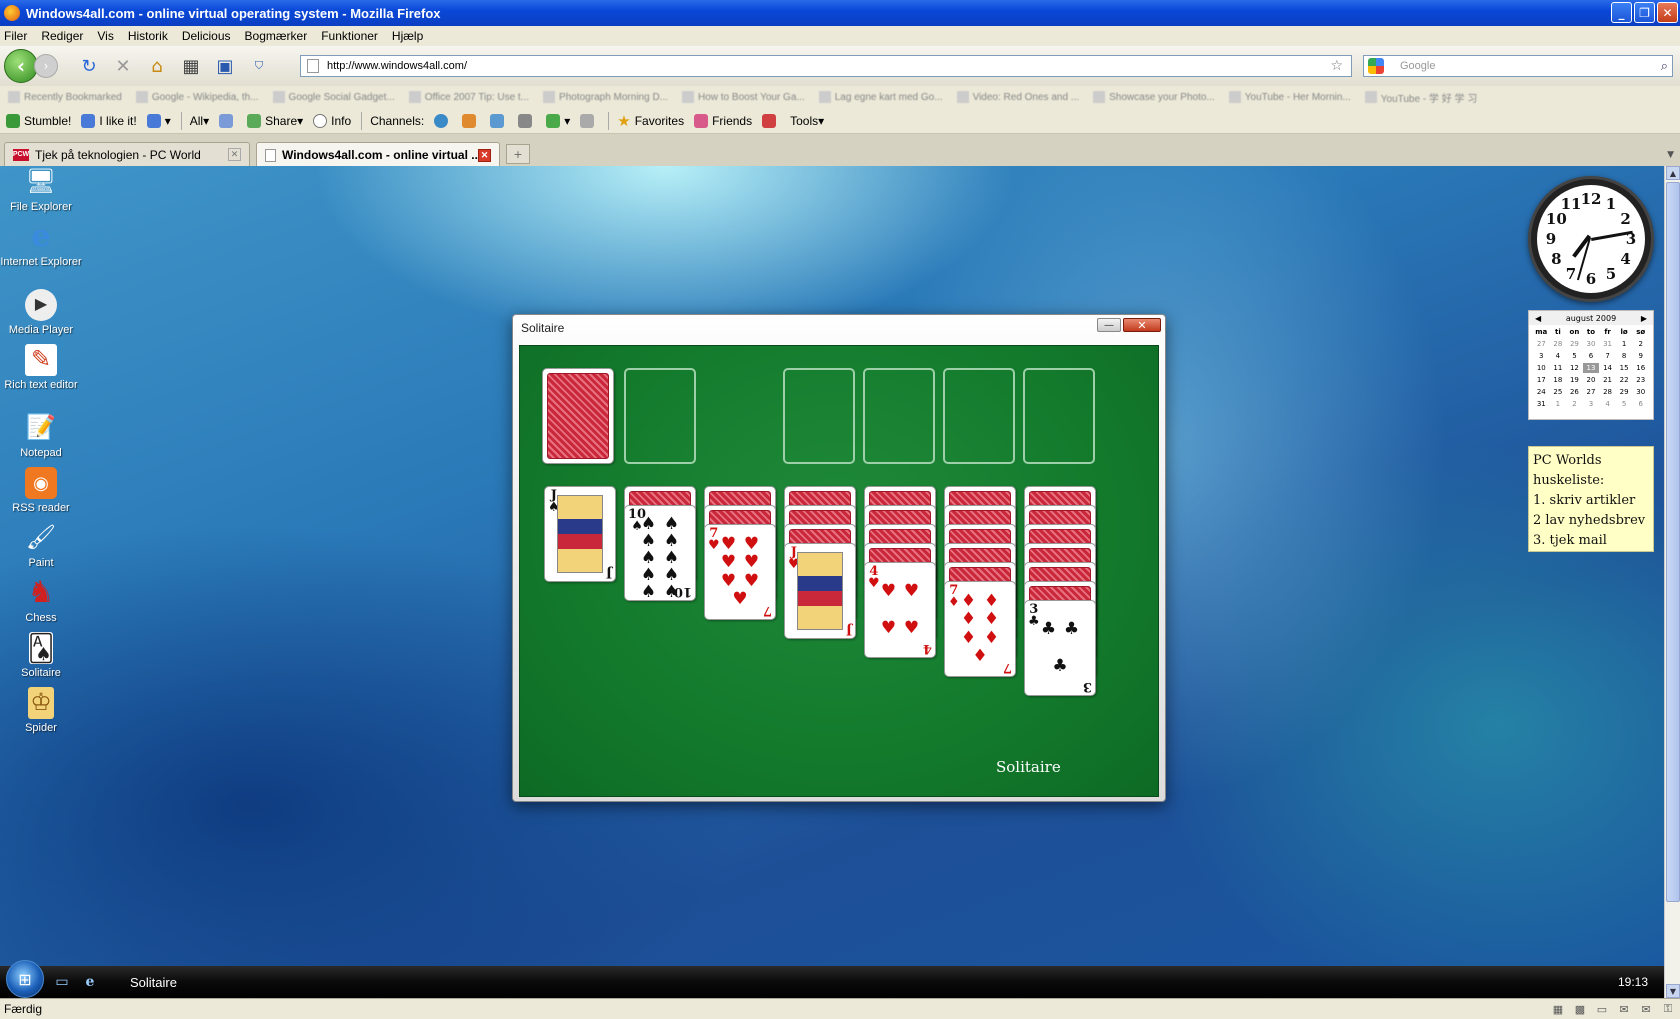 The width and height of the screenshot is (1680, 1019). I want to click on addon-status-icon: ▦, so click(1558, 1009).